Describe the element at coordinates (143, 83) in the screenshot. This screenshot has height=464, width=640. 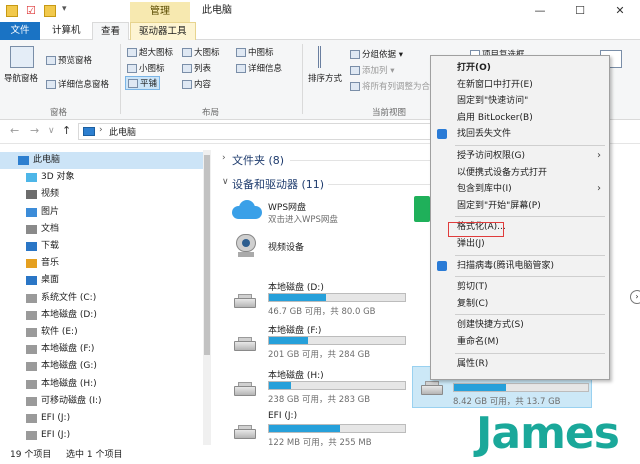
I see `layout-tiles: 平铺` at that location.